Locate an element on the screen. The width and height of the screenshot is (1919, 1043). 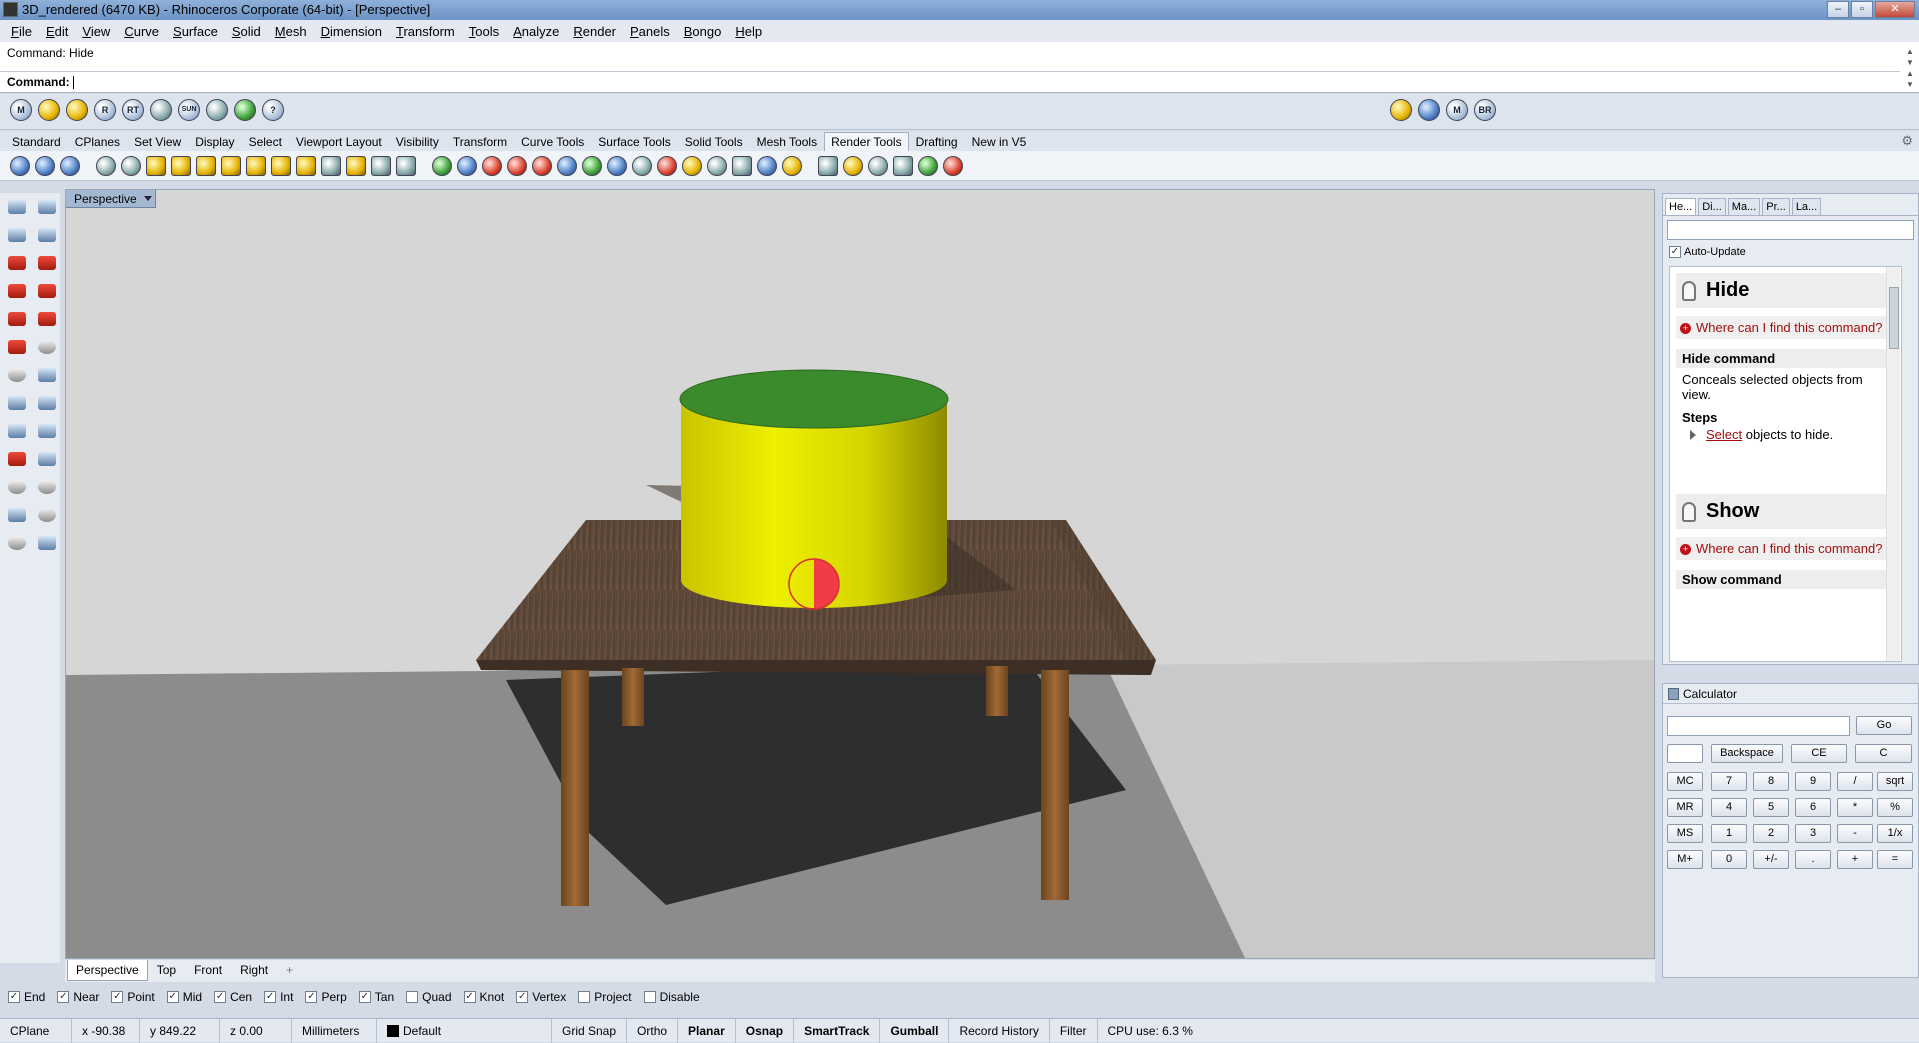
calc-backspace-button: Backspace is located at coordinates (1747, 753).